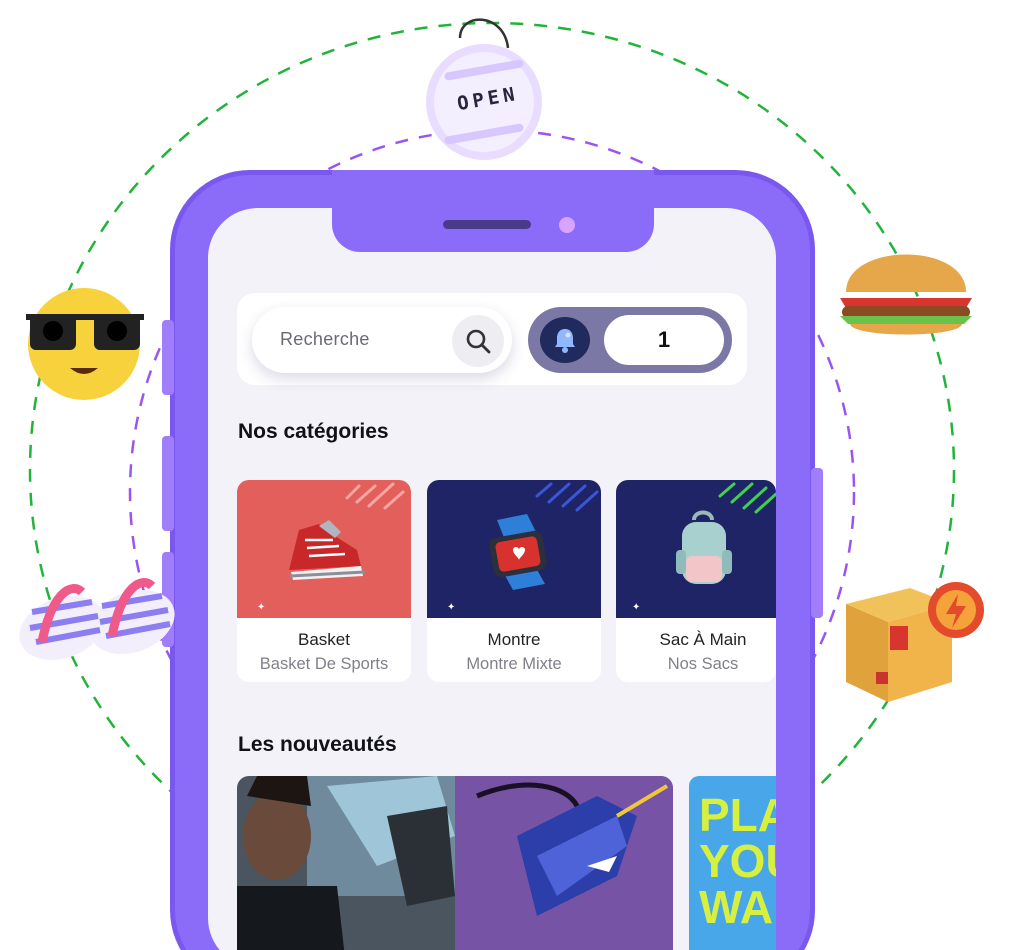 The image size is (1024, 950). I want to click on burger-icon, so click(906, 294).